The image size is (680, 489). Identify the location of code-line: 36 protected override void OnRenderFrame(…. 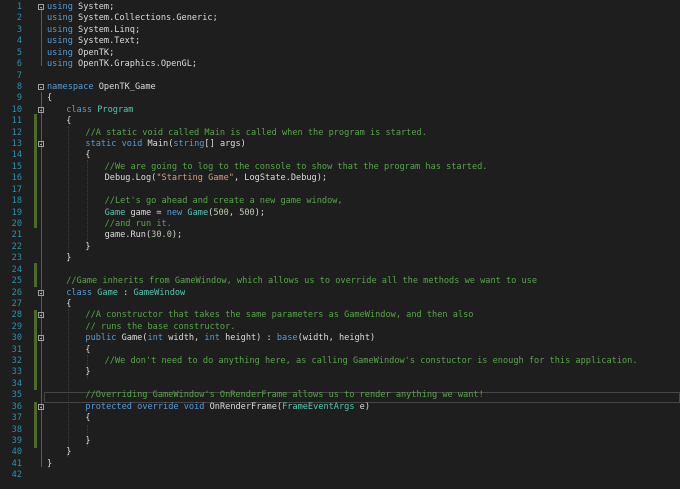
(340, 407).